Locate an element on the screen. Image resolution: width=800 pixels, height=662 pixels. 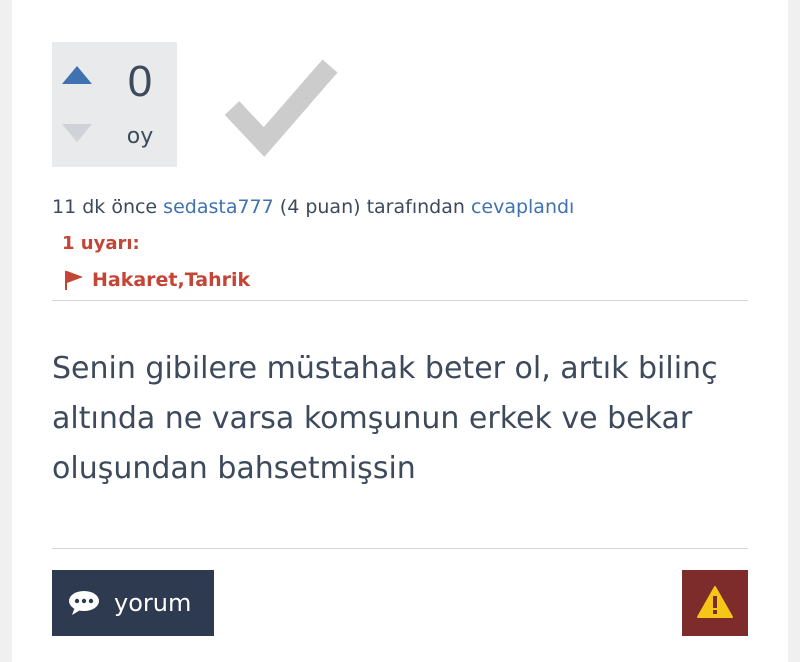
comment-button: yorum is located at coordinates (133, 603).